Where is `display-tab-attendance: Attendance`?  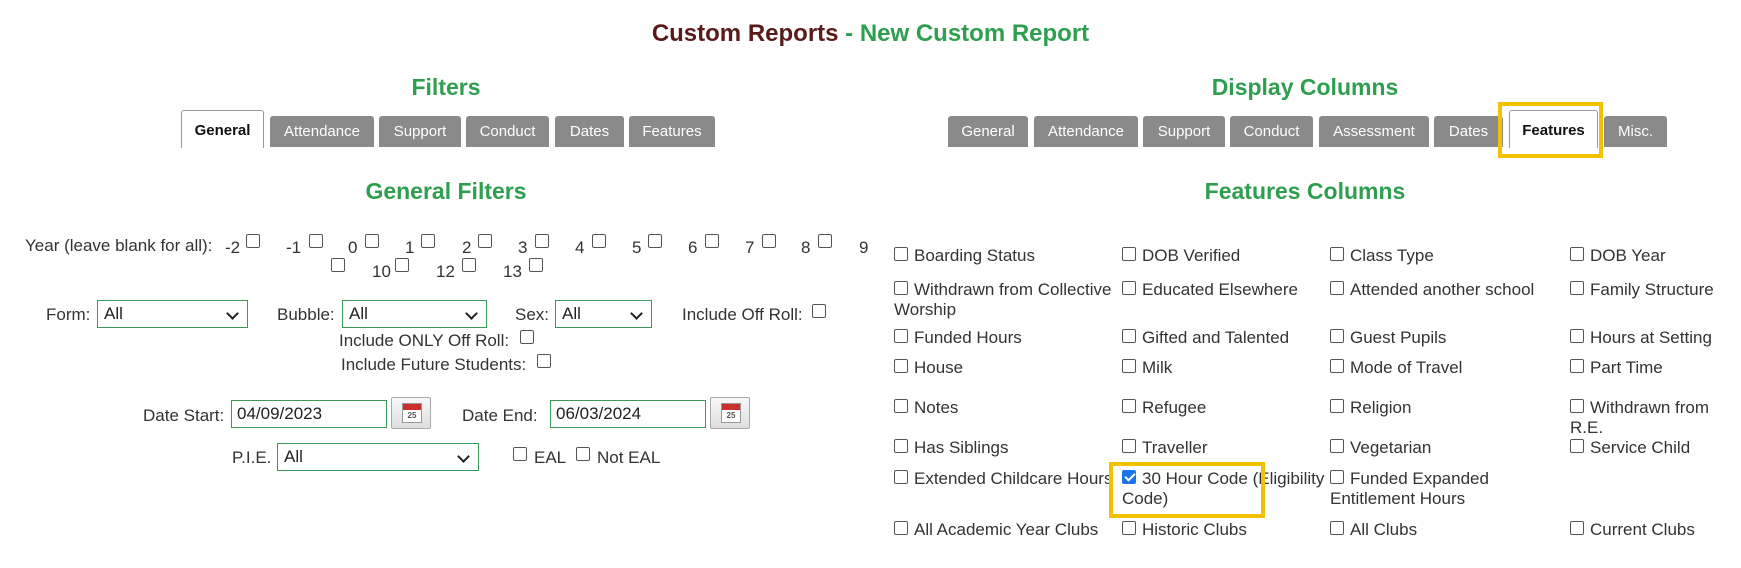
display-tab-attendance: Attendance is located at coordinates (1086, 131).